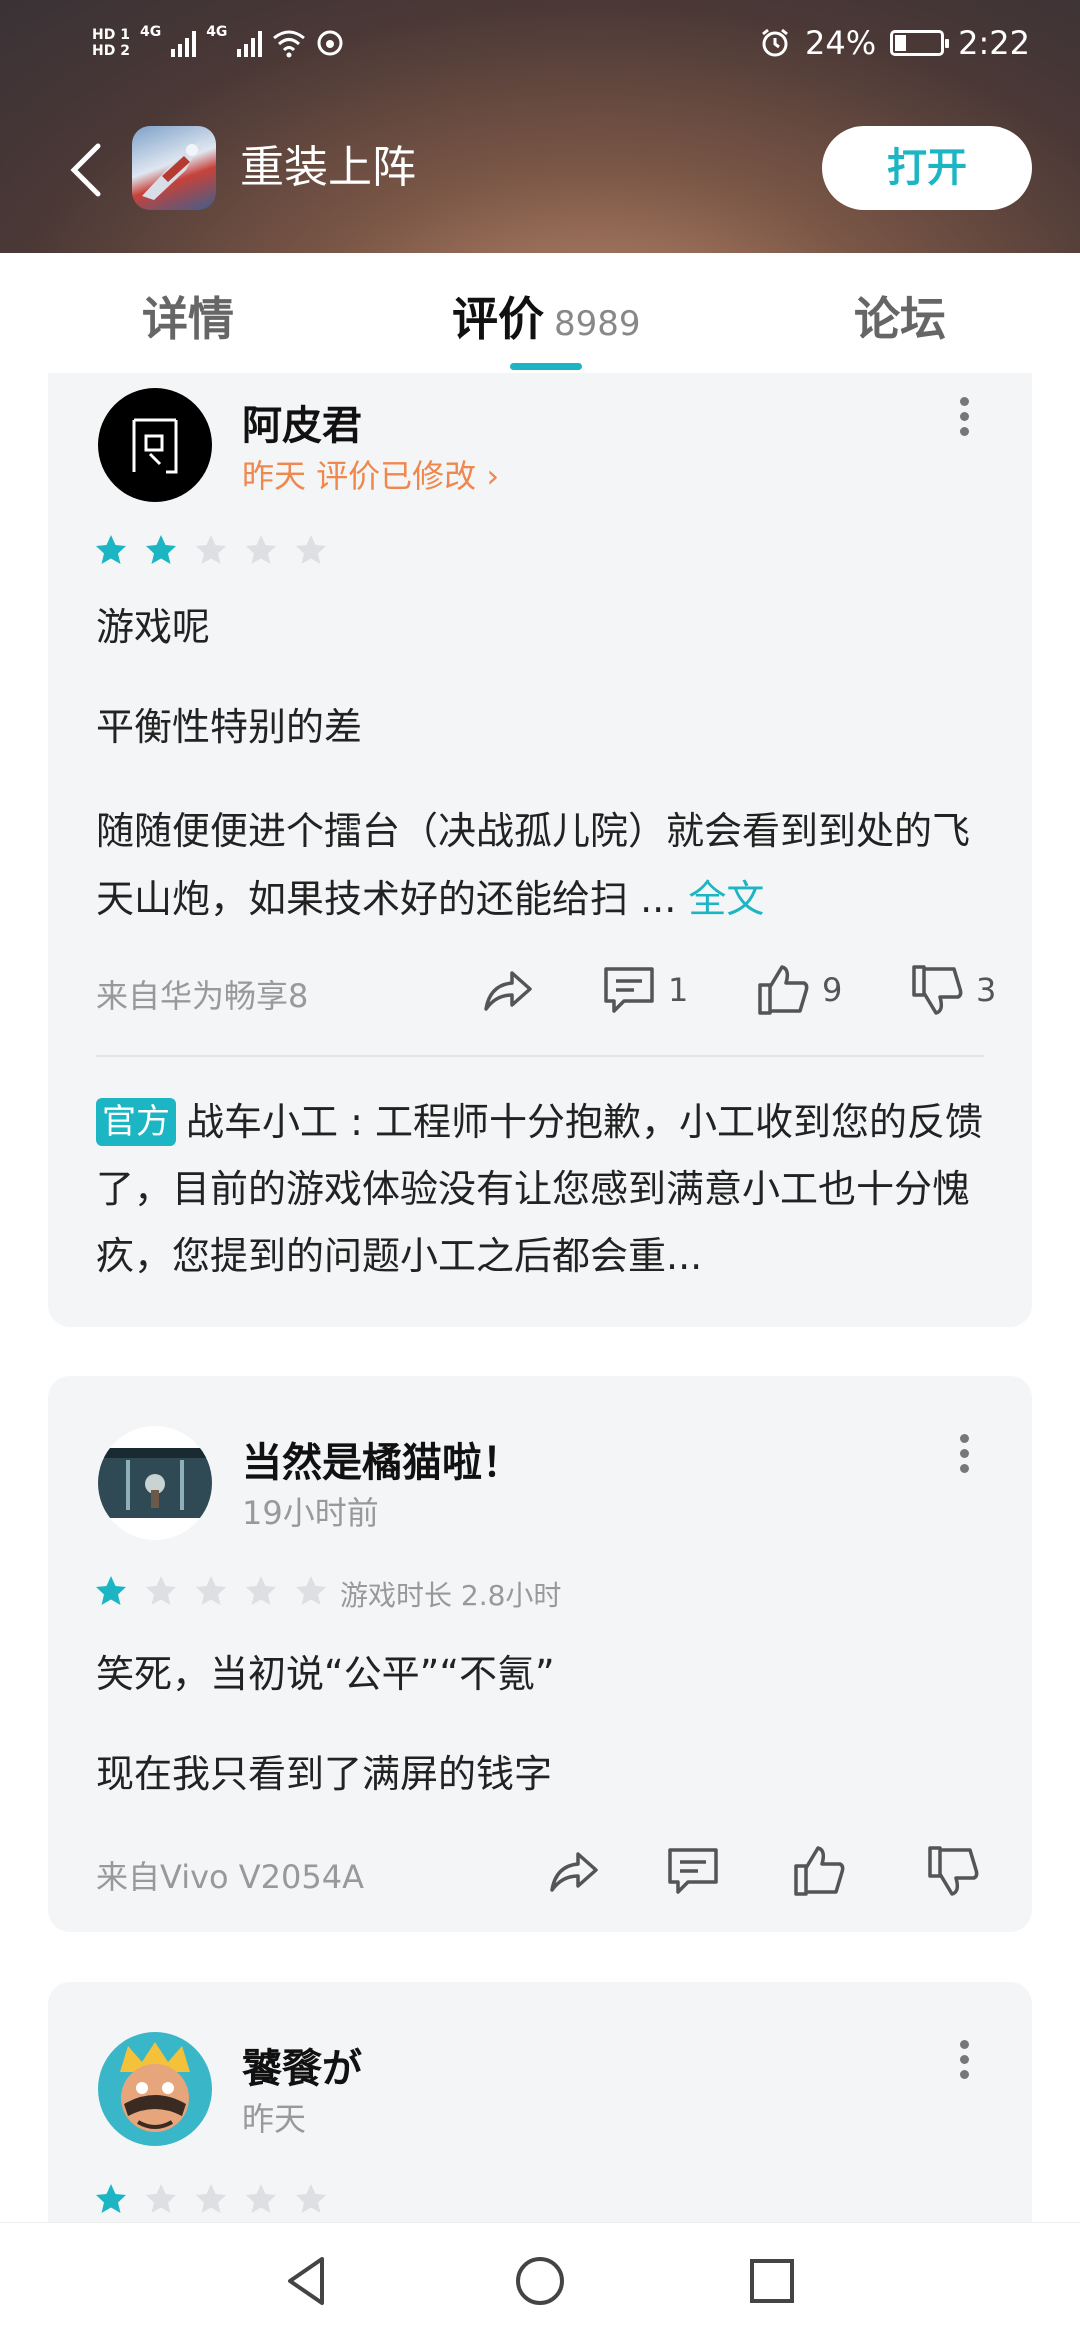  Describe the element at coordinates (136, 1122) in the screenshot. I see `official-badge: 官方` at that location.